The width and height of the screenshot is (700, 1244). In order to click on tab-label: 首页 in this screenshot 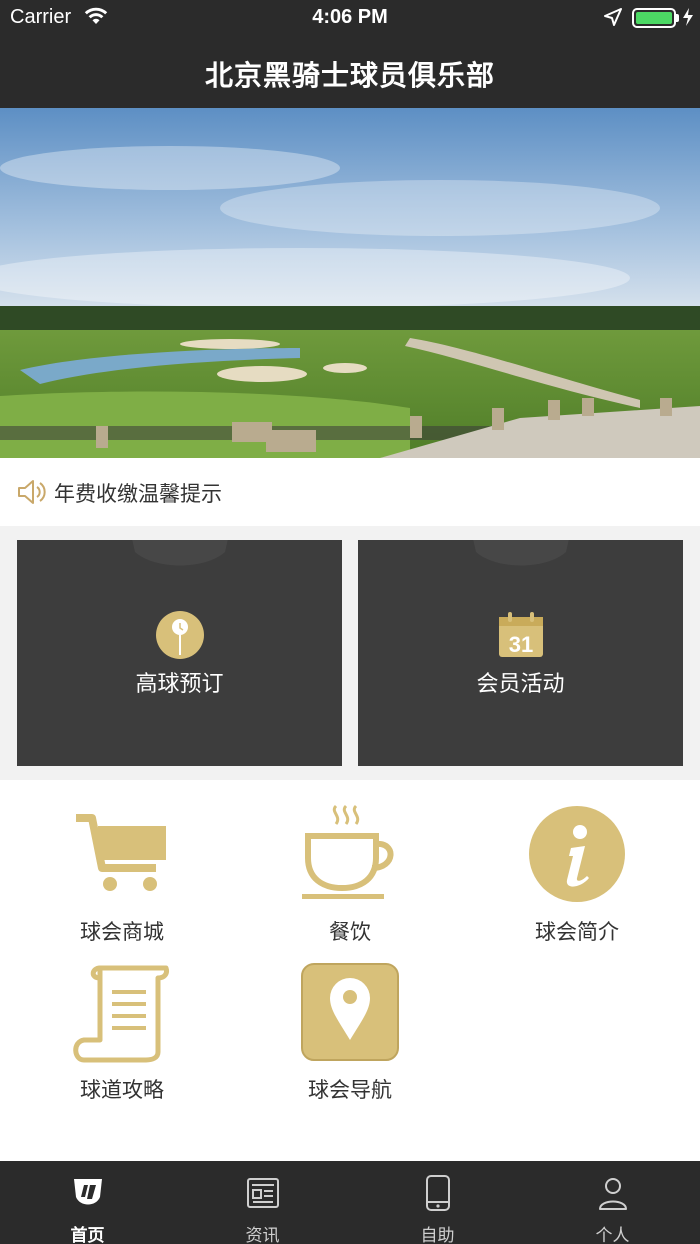, I will do `click(87, 1235)`.